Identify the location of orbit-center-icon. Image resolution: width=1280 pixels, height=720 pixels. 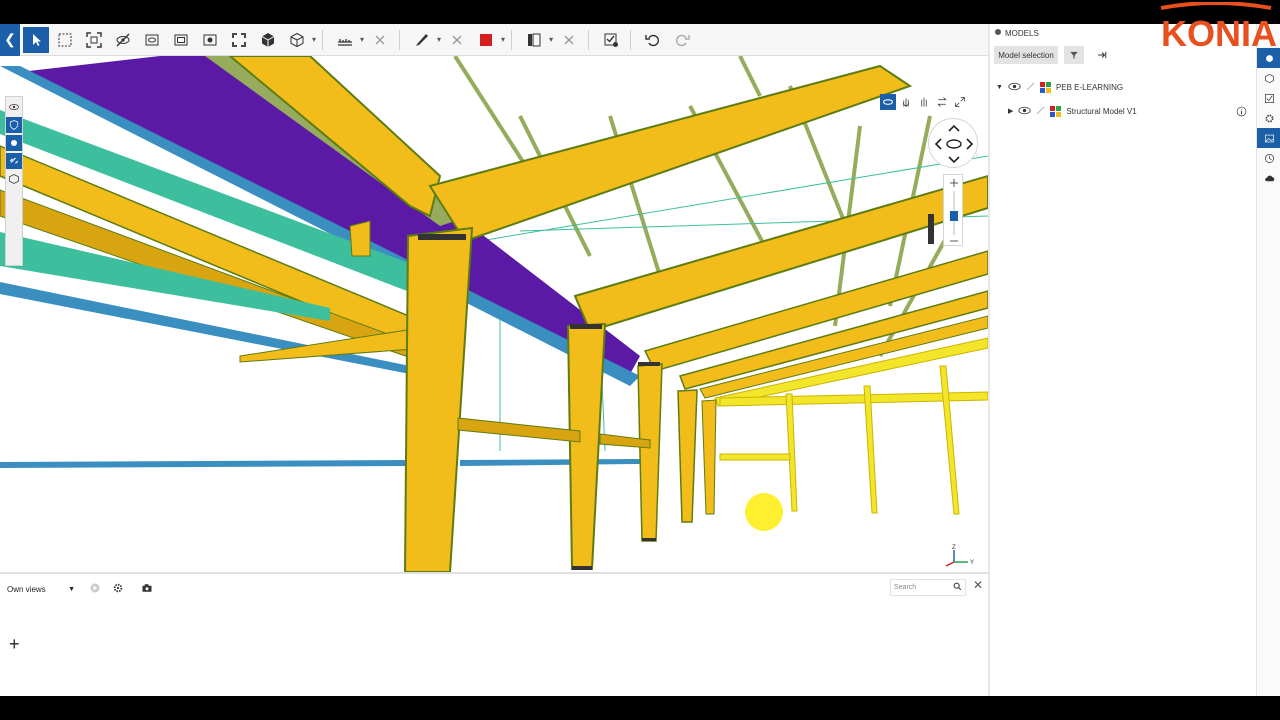
(954, 144).